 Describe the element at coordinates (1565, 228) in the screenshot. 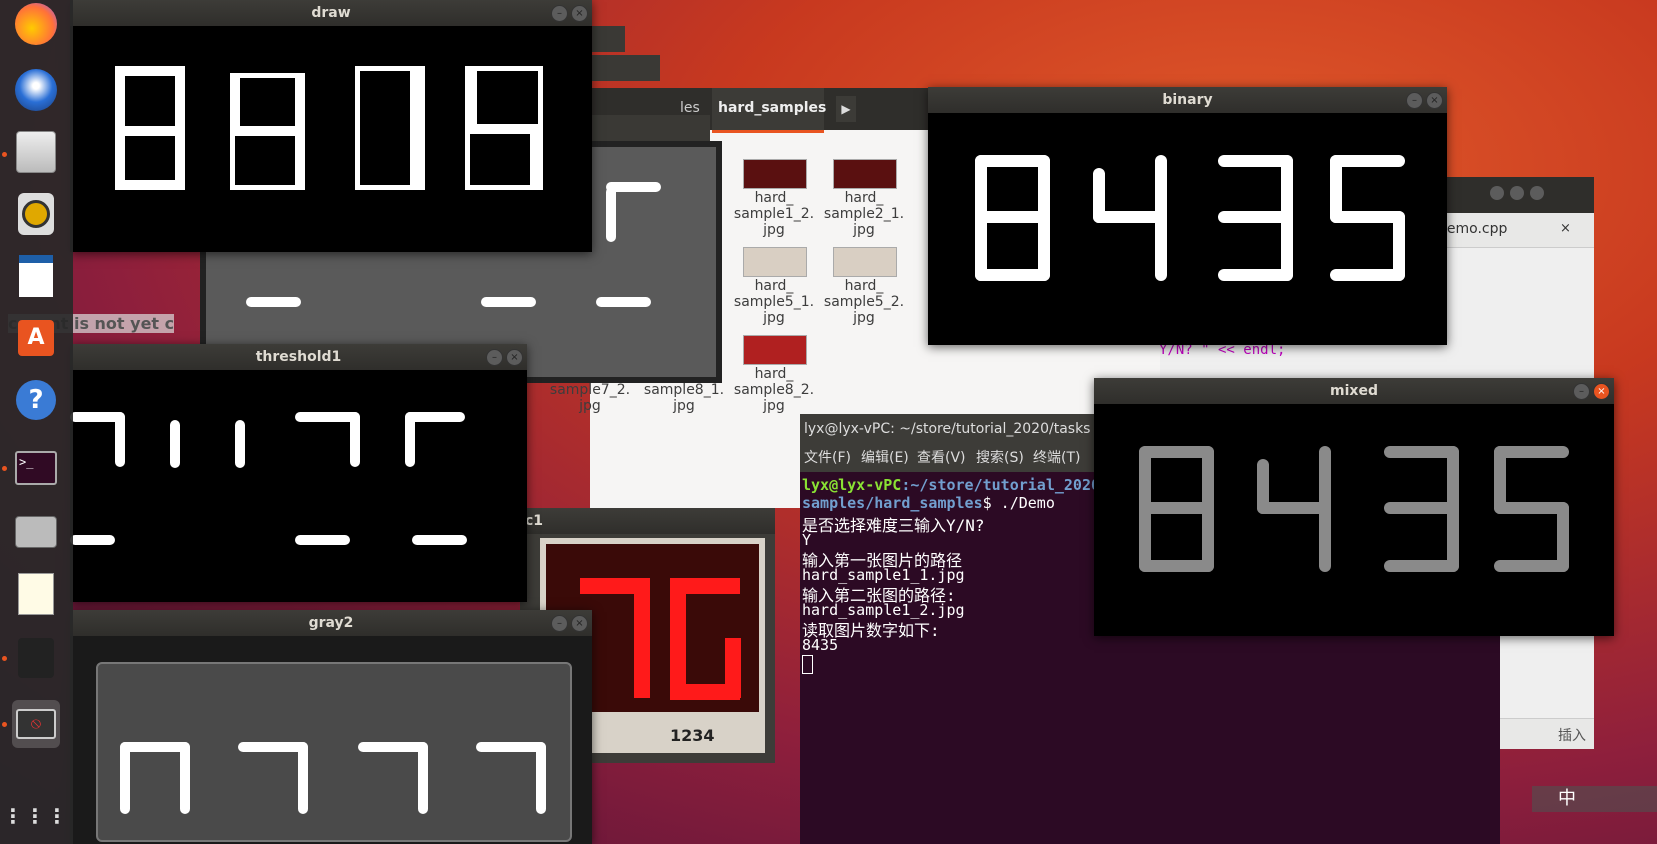

I see `tab-close-icon: ×` at that location.